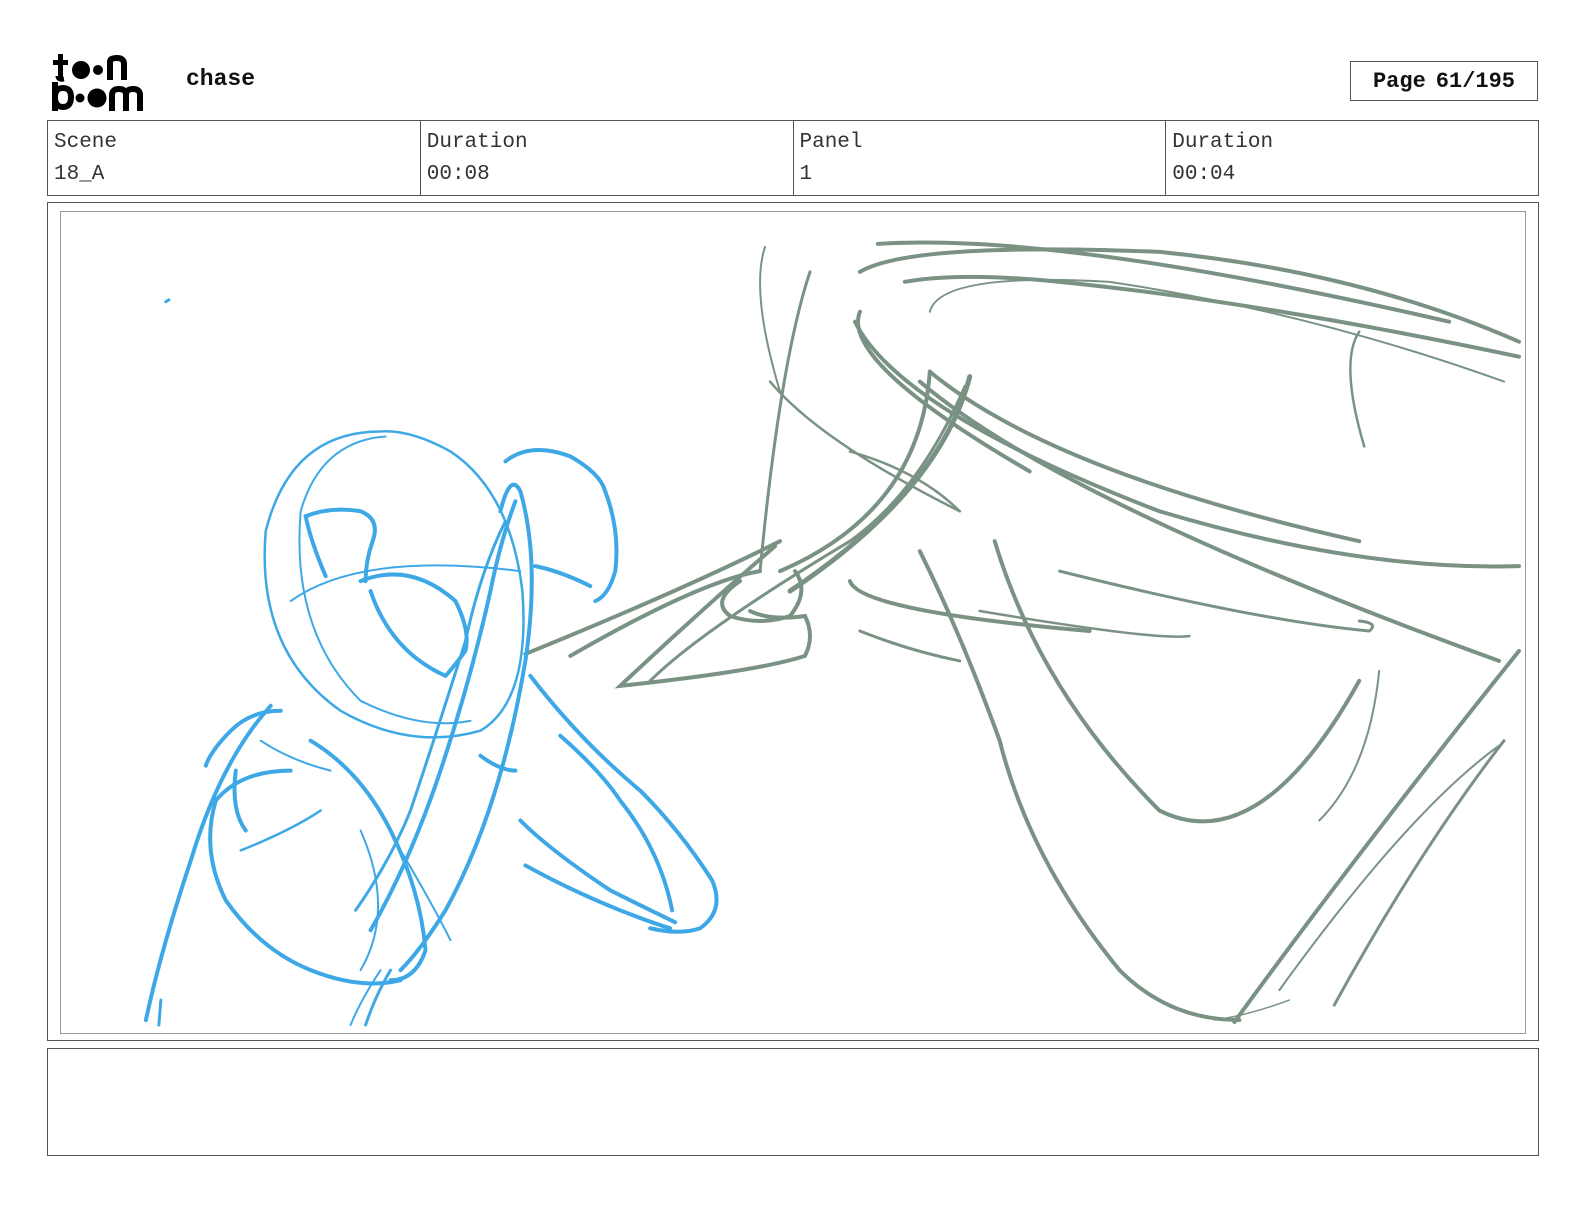 The height and width of the screenshot is (1224, 1584). I want to click on scene-value: 18_A, so click(79, 174).